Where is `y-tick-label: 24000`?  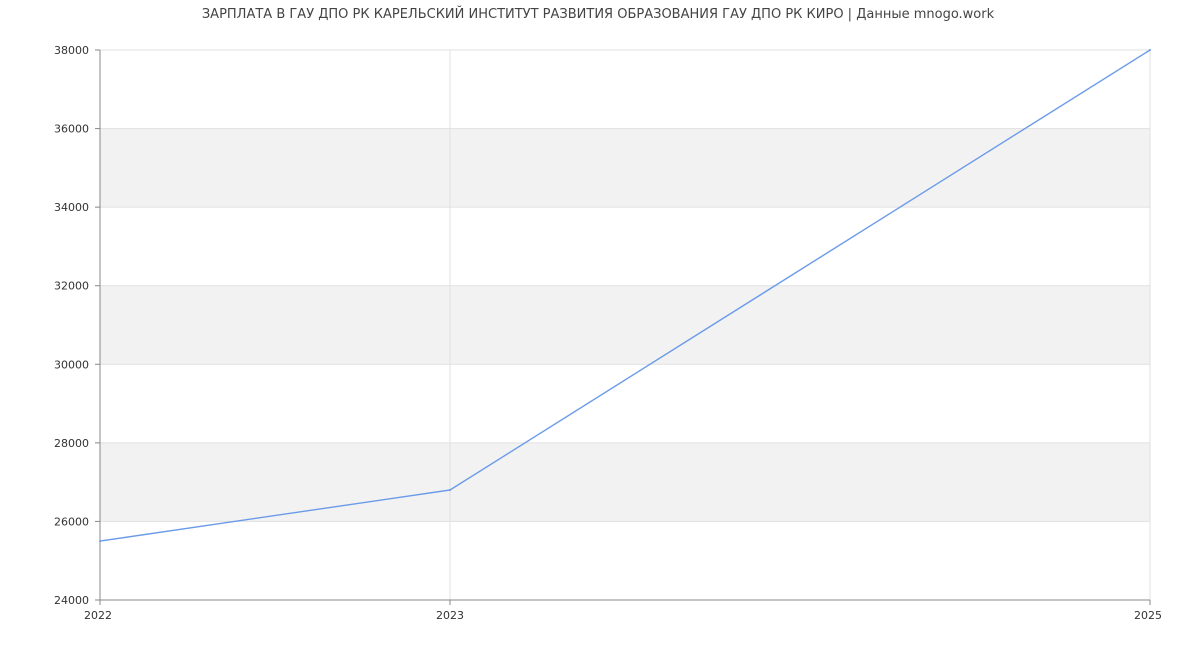 y-tick-label: 24000 is located at coordinates (71, 600).